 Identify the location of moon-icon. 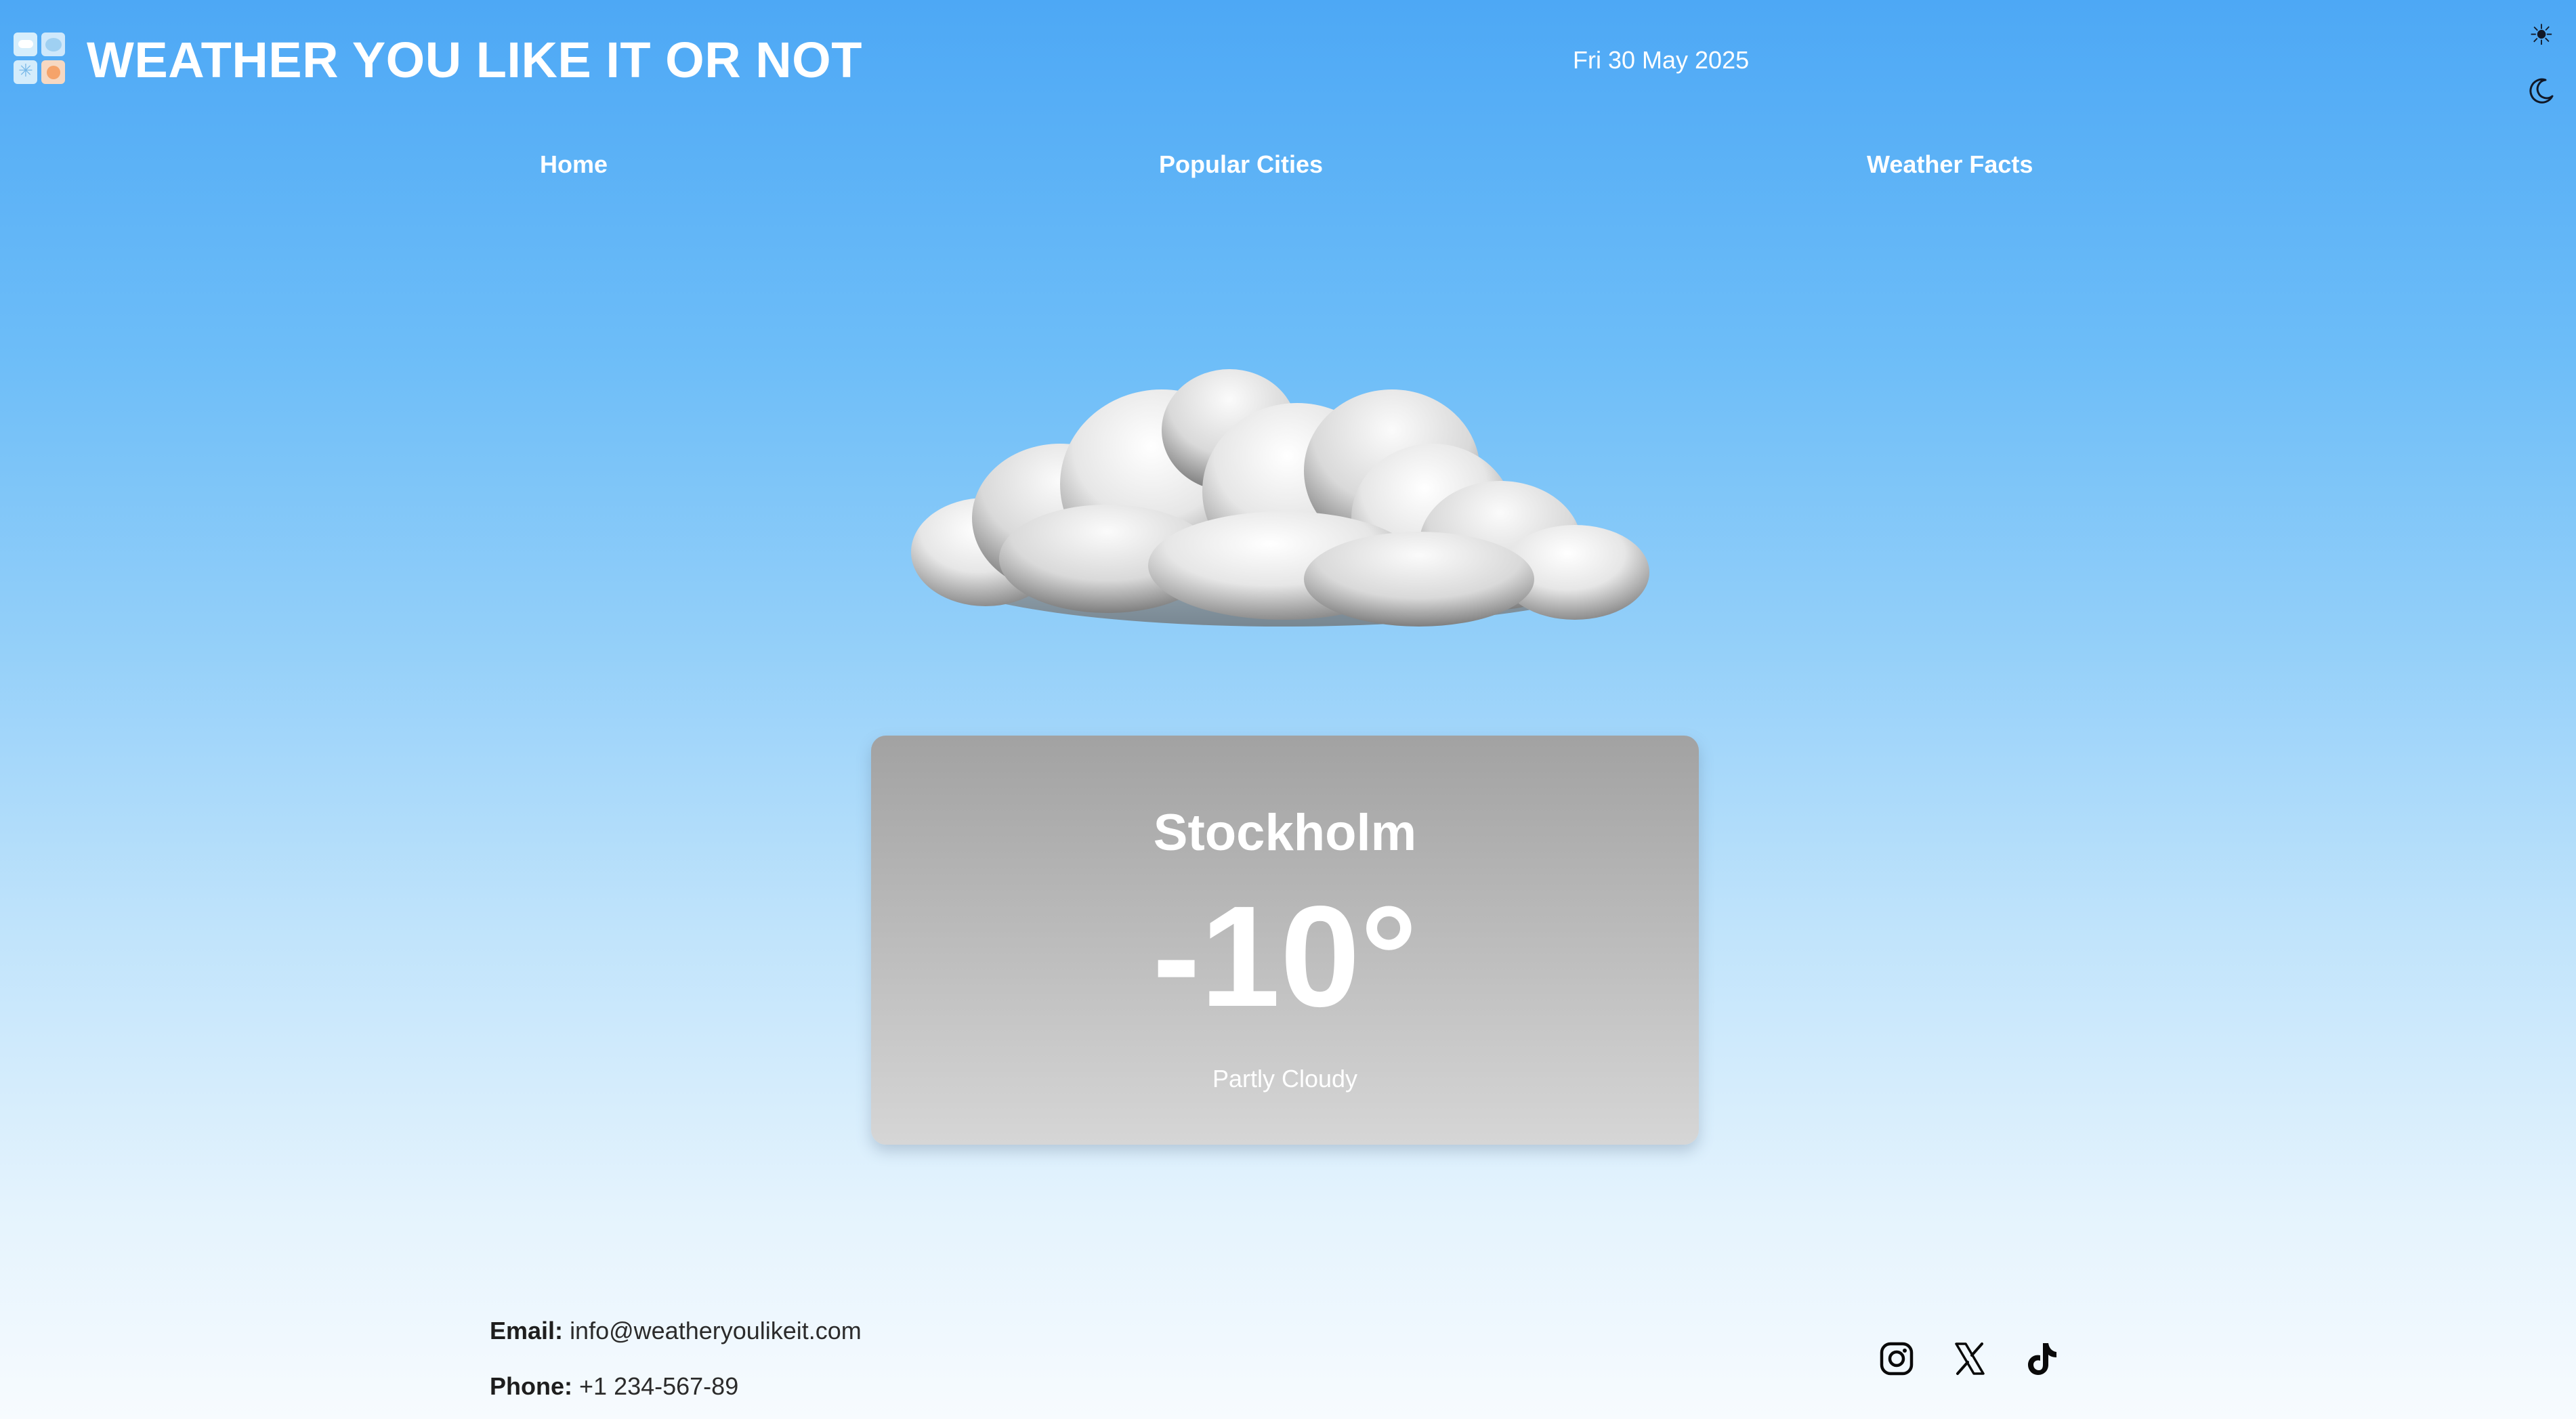
(2541, 91).